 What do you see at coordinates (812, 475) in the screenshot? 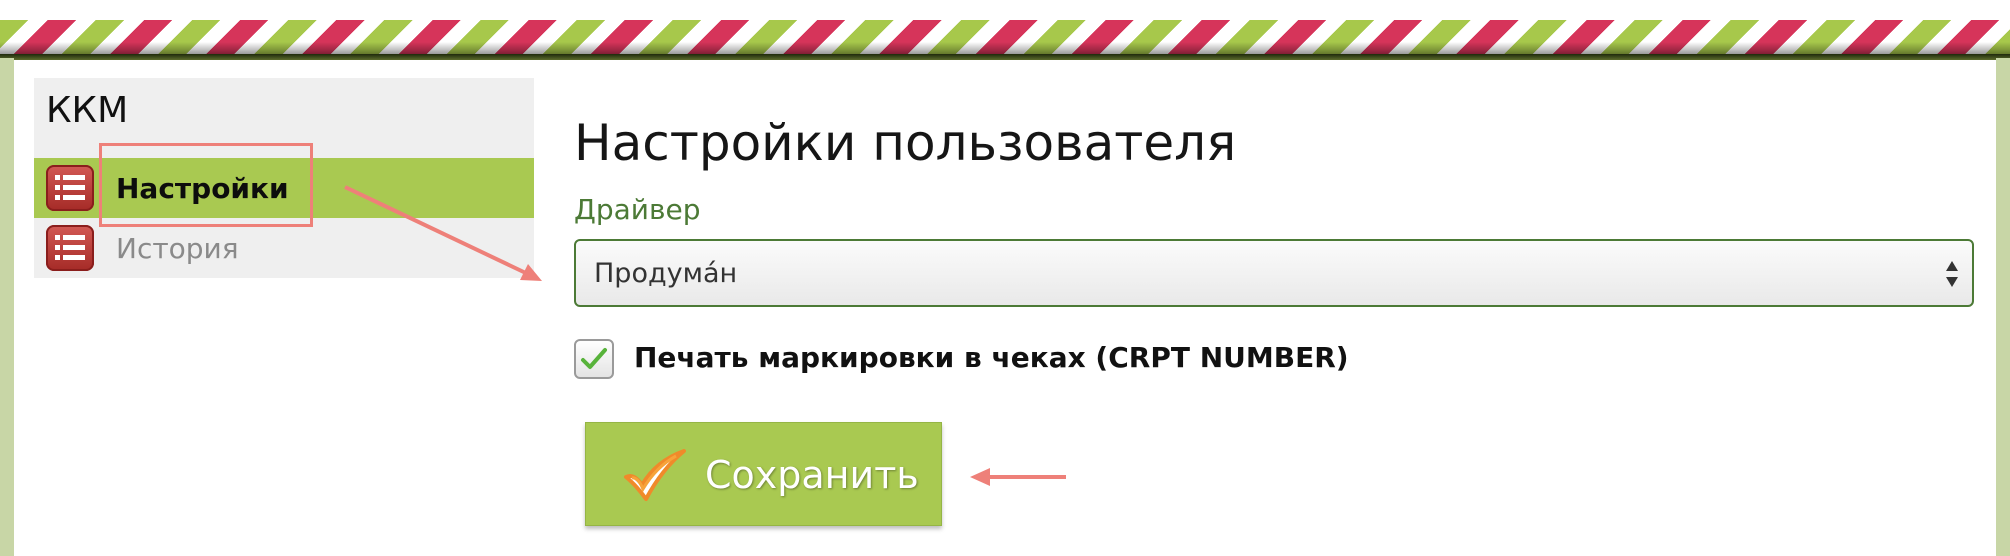
I see `save-button-label: Сохранить` at bounding box center [812, 475].